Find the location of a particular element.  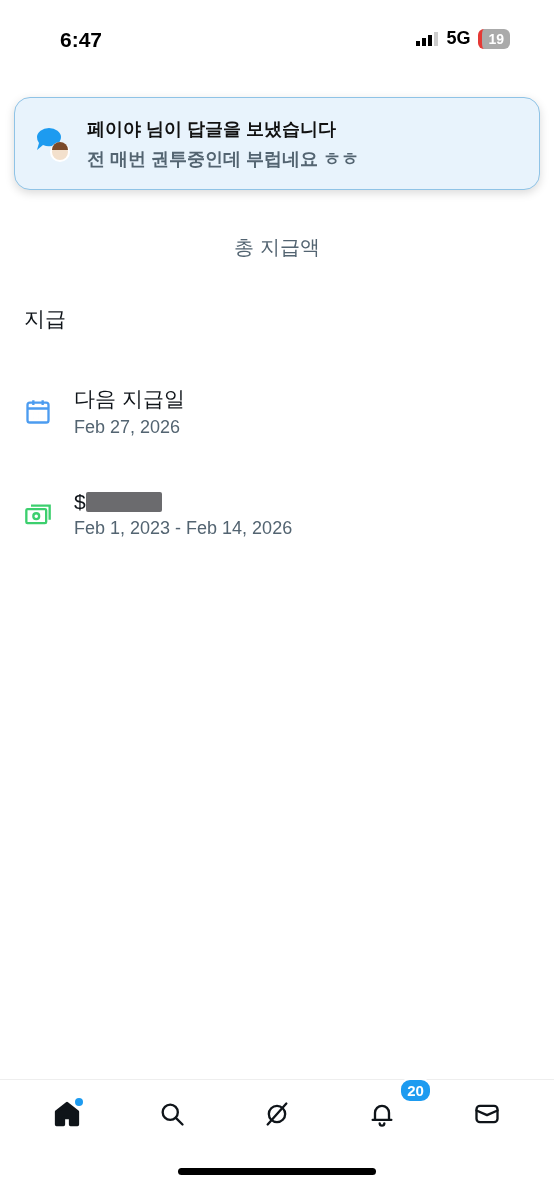

notification-message: 전 매번 권투중인데 부럽네요 ㅎㅎ is located at coordinates (223, 159).